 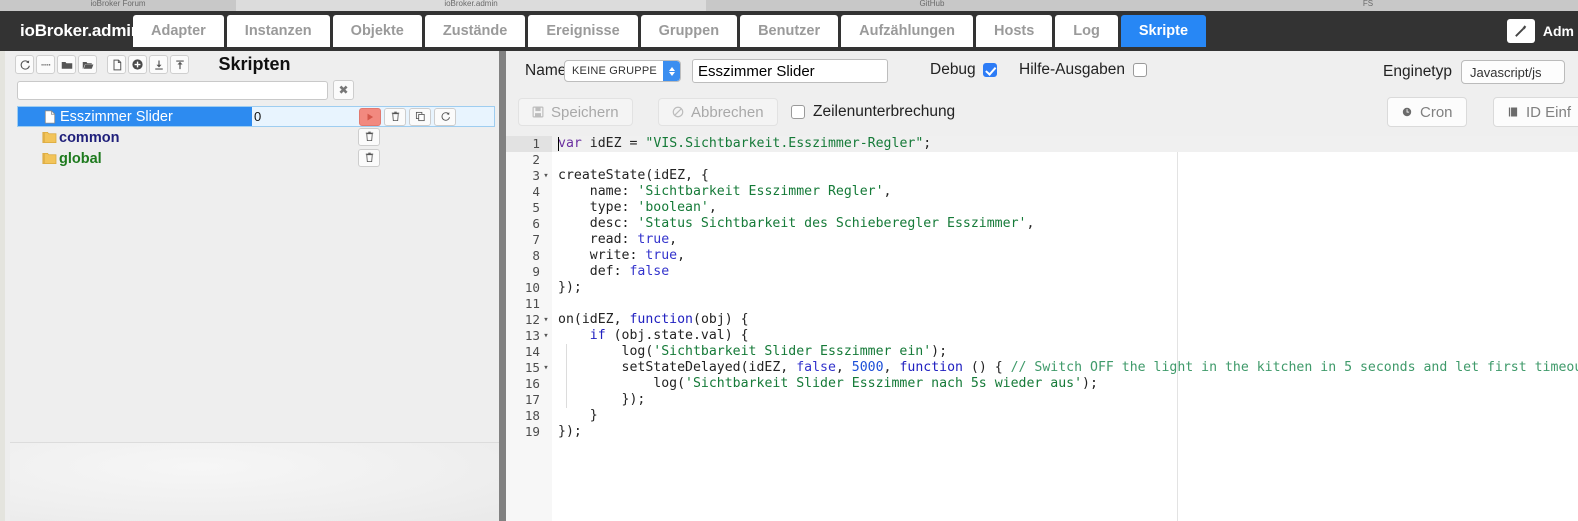 I want to click on code-token: (obj.state.val) {, so click(x=677, y=335).